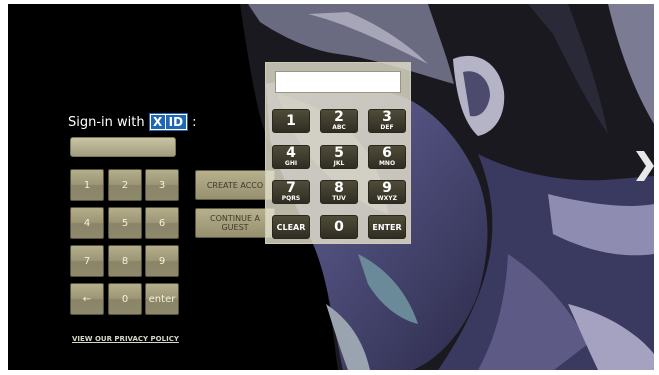  What do you see at coordinates (125, 185) in the screenshot?
I see `pinpad-key-2: 2` at bounding box center [125, 185].